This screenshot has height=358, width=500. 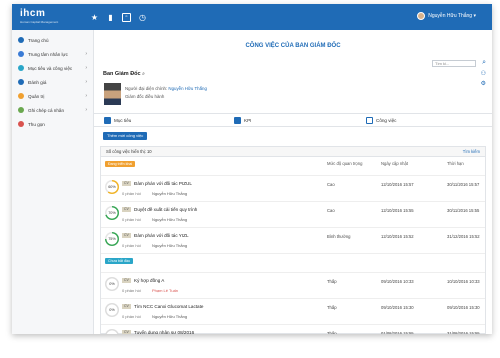 What do you see at coordinates (248, 120) in the screenshot?
I see `tab-label: KPI` at bounding box center [248, 120].